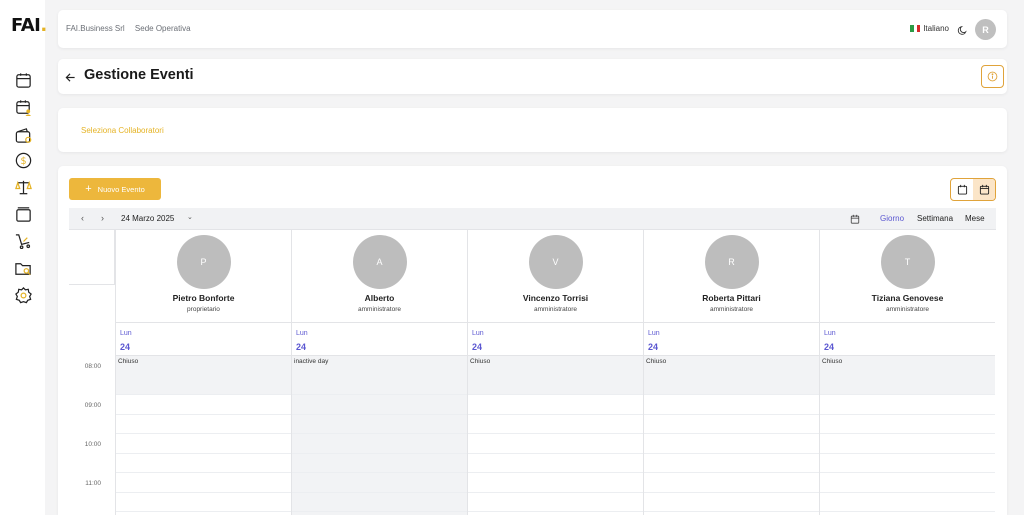  I want to click on chevron-down-icon: ⌄, so click(190, 217).